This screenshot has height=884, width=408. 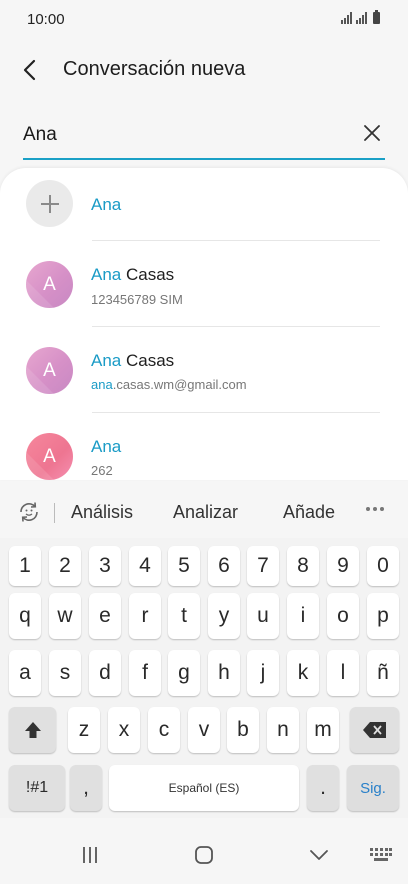 I want to click on home-icon, so click(x=204, y=855).